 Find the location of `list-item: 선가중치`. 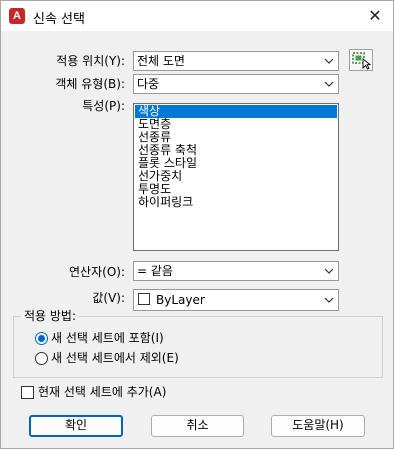

list-item: 선가중치 is located at coordinates (236, 176).